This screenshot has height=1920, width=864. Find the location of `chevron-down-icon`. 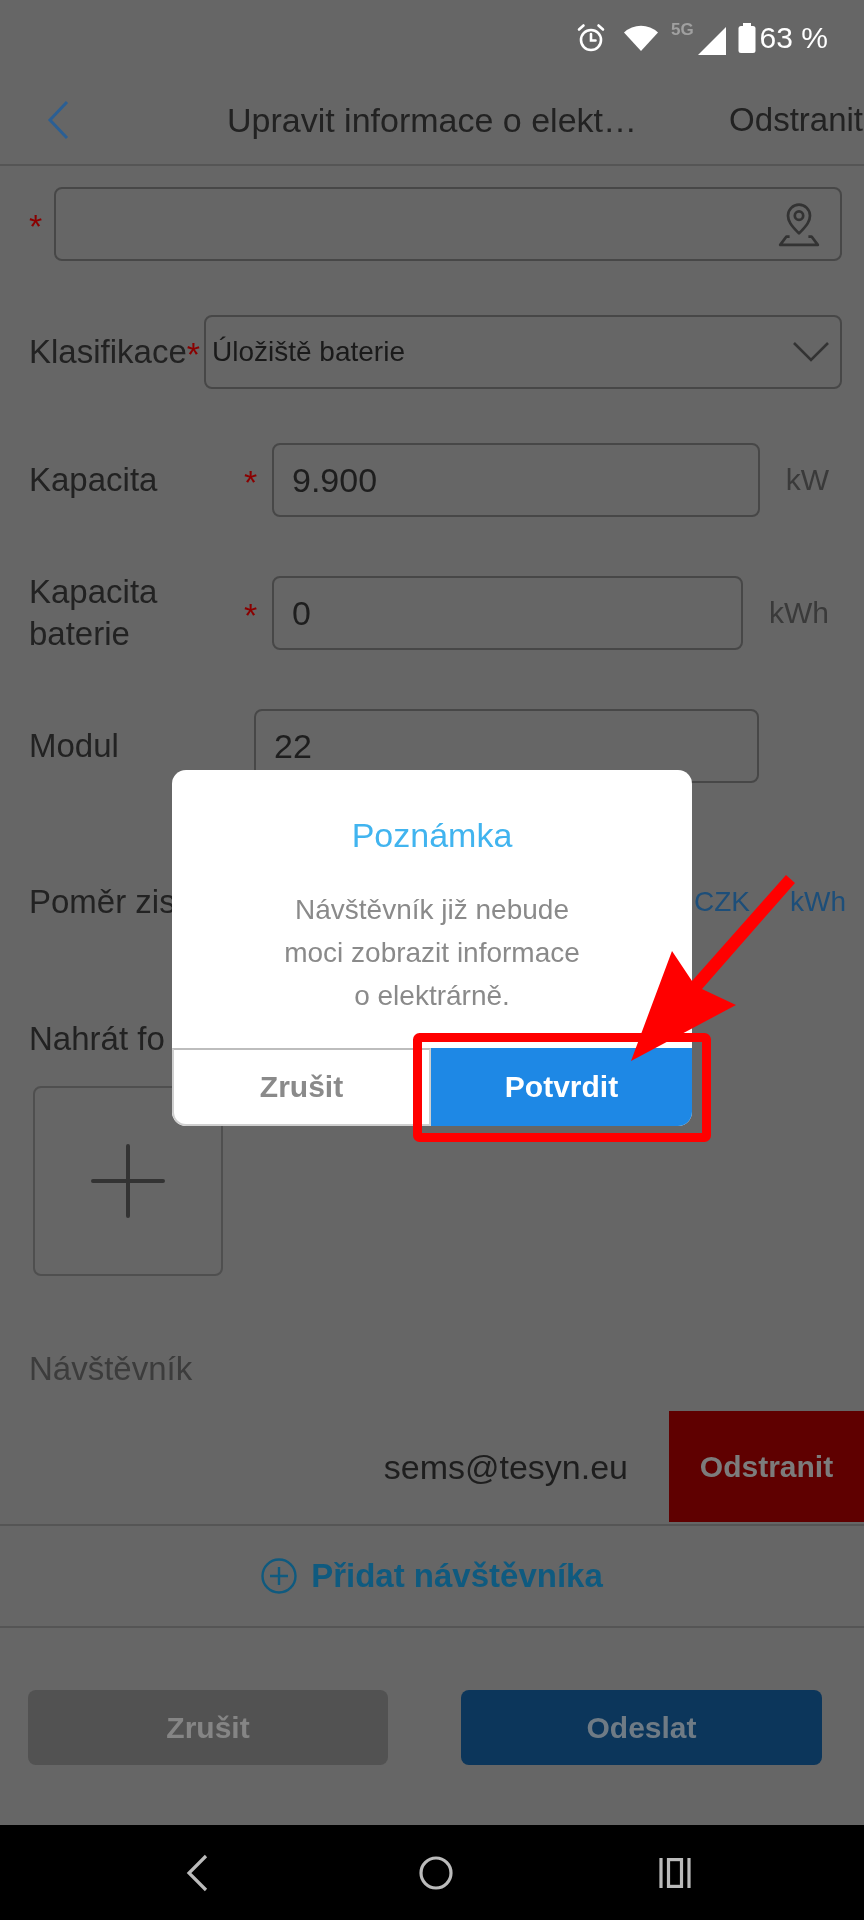

chevron-down-icon is located at coordinates (811, 352).